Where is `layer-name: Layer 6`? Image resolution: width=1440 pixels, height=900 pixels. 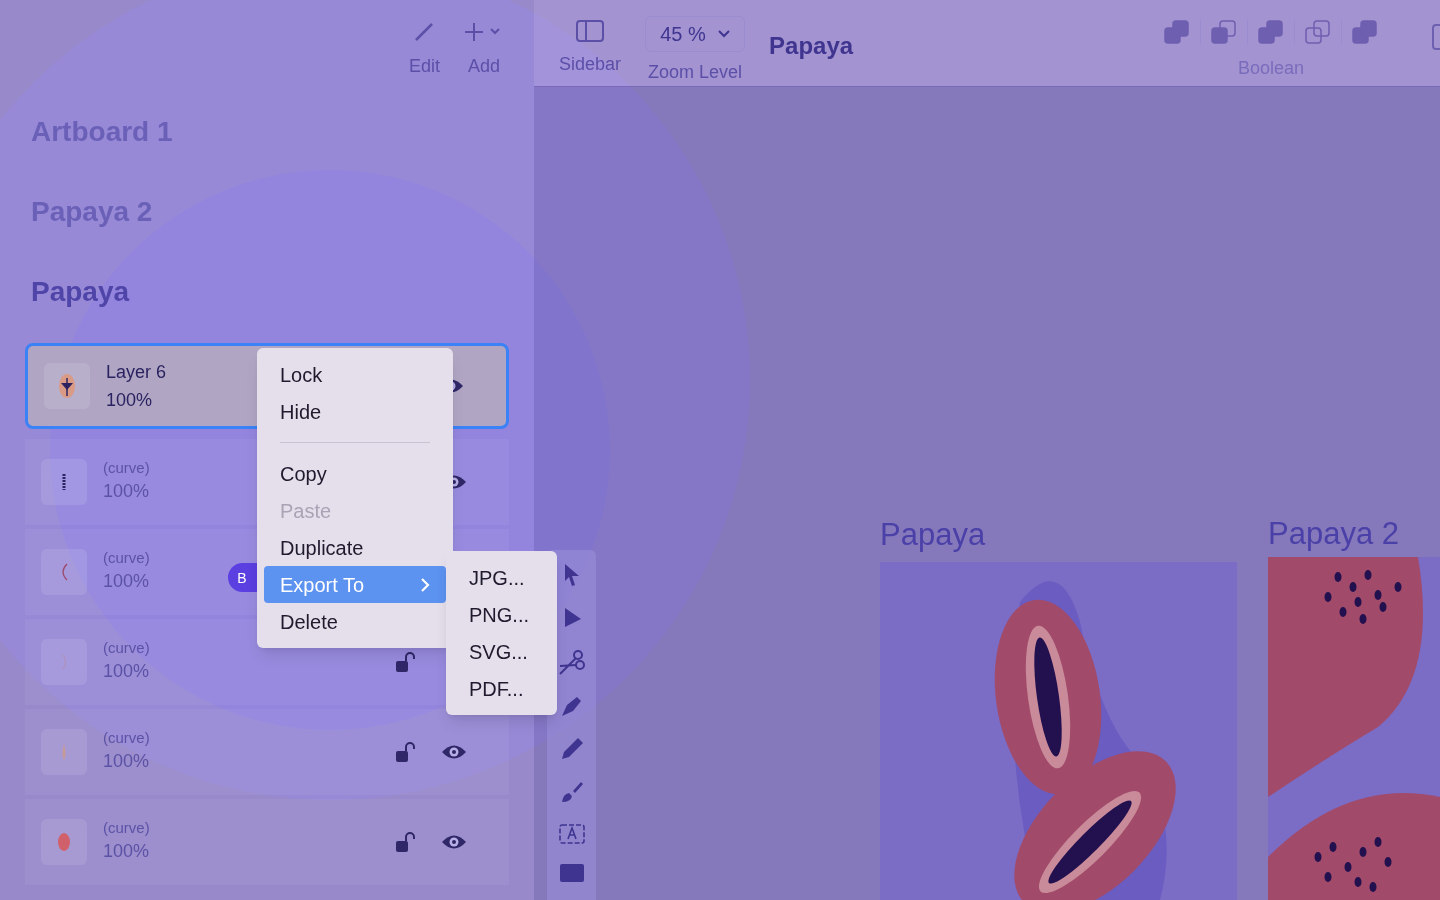 layer-name: Layer 6 is located at coordinates (136, 372).